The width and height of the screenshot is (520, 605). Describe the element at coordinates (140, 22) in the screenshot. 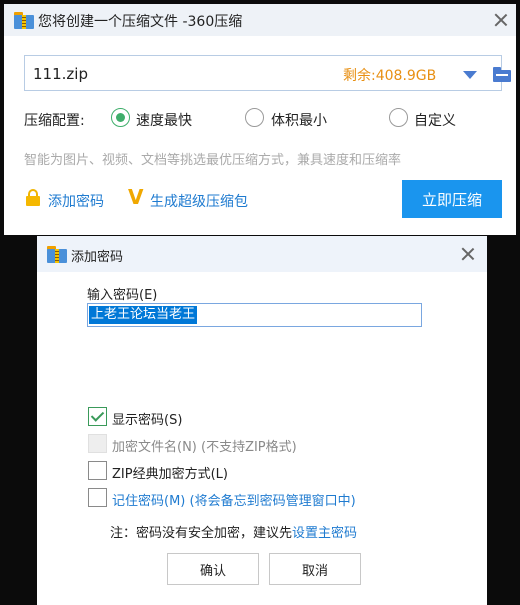

I see `compress-window-title: 您将创建一个压缩文件 -360压缩` at that location.